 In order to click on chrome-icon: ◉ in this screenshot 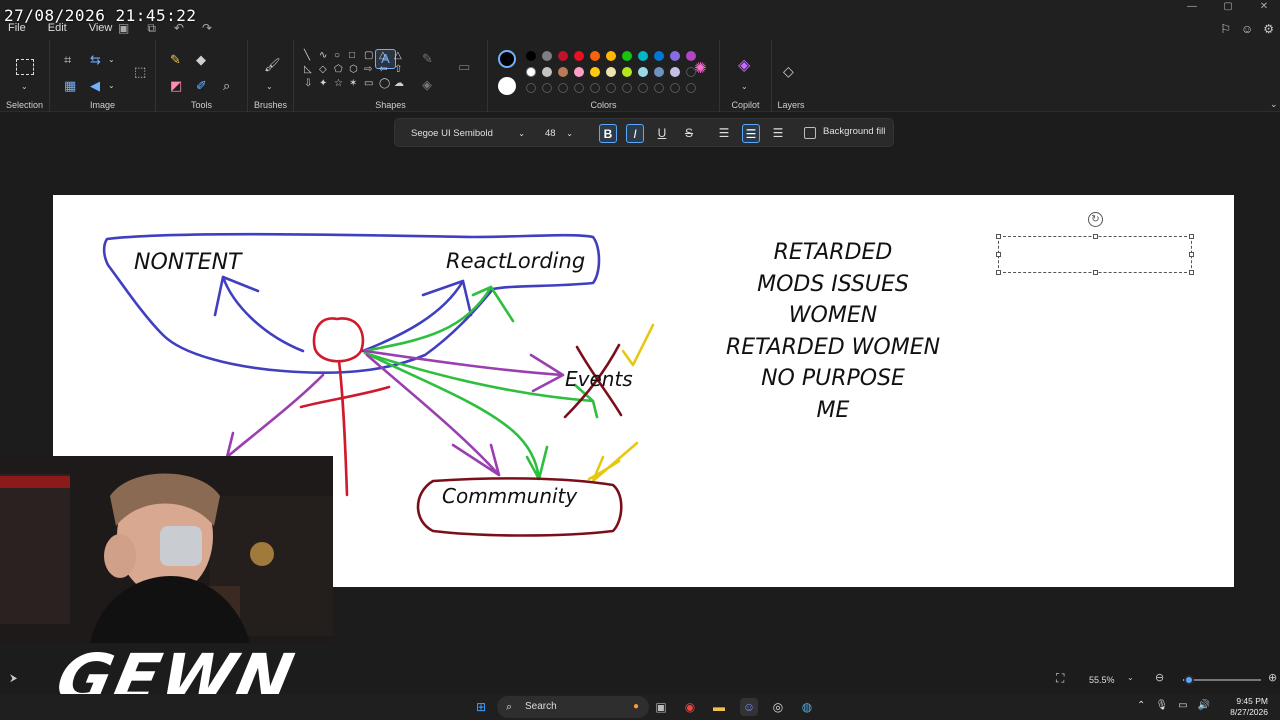, I will do `click(690, 707)`.